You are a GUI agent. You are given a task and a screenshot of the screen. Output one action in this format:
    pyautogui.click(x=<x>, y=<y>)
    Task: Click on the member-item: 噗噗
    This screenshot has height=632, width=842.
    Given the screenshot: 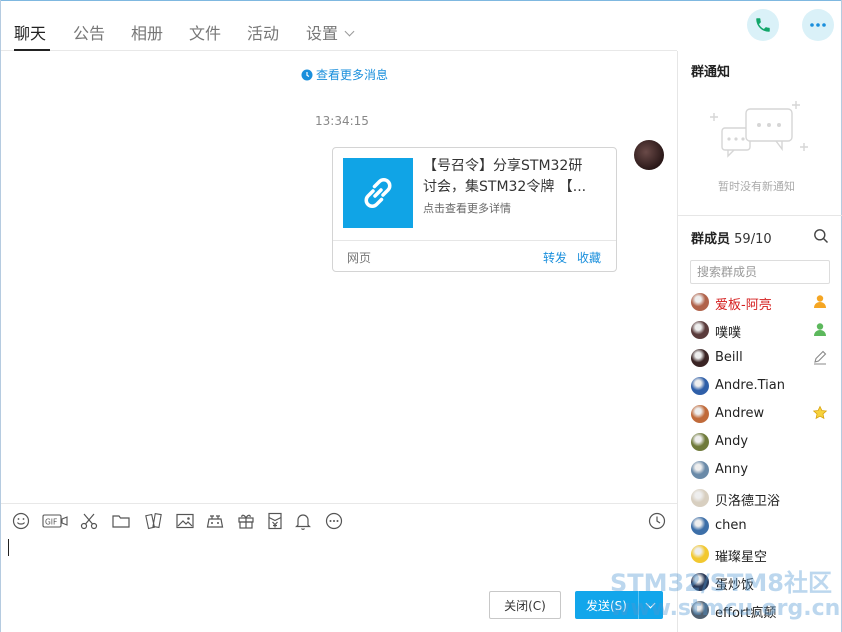 What is the action you would take?
    pyautogui.click(x=759, y=329)
    